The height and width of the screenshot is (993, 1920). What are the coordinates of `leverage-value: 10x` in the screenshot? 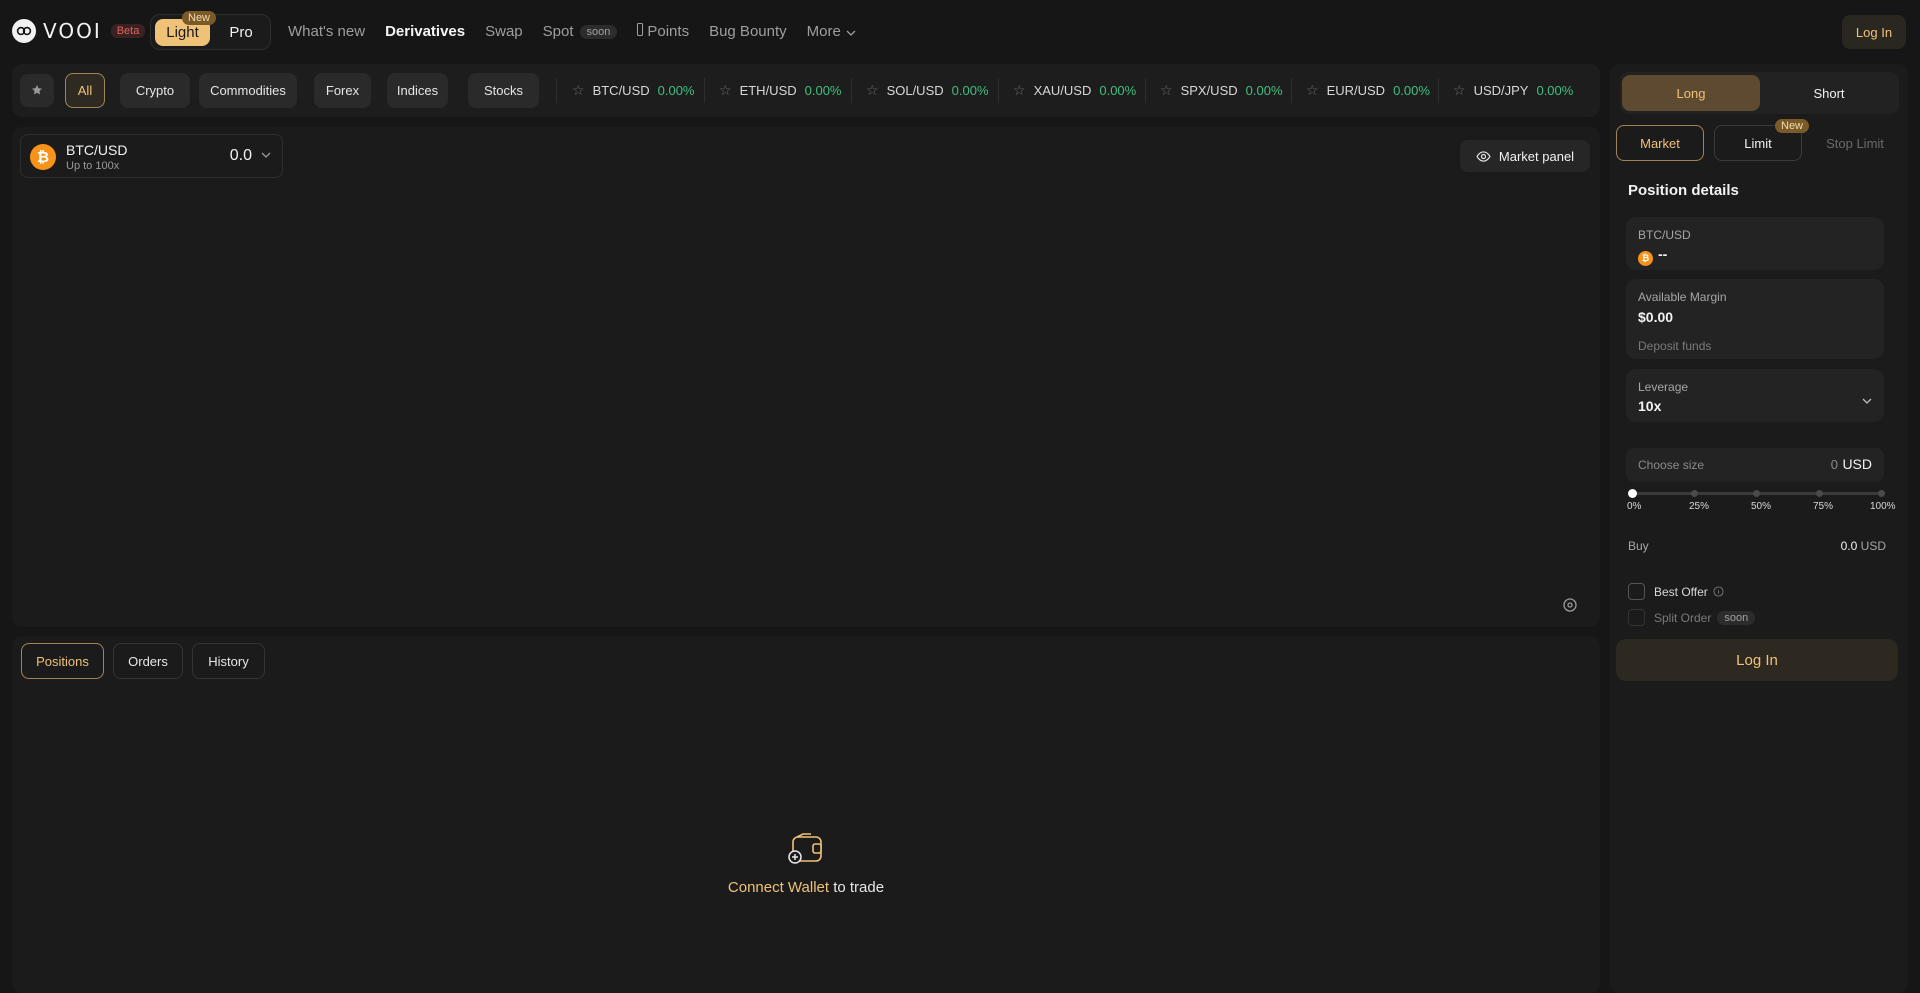 It's located at (1650, 406).